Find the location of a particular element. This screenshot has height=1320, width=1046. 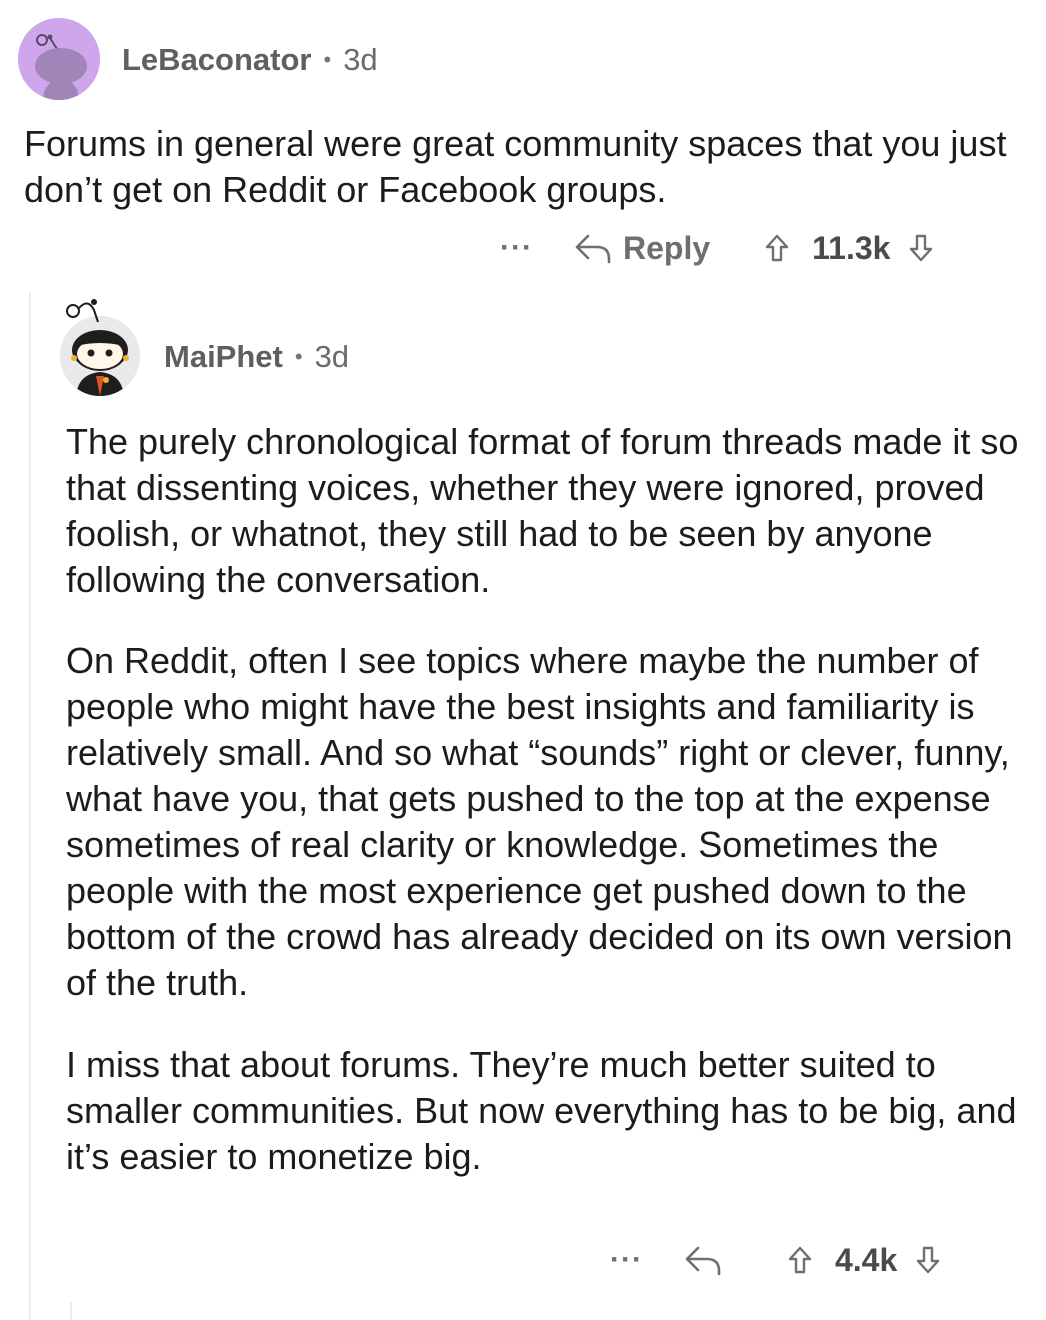

reply-age: 3d is located at coordinates (332, 357).